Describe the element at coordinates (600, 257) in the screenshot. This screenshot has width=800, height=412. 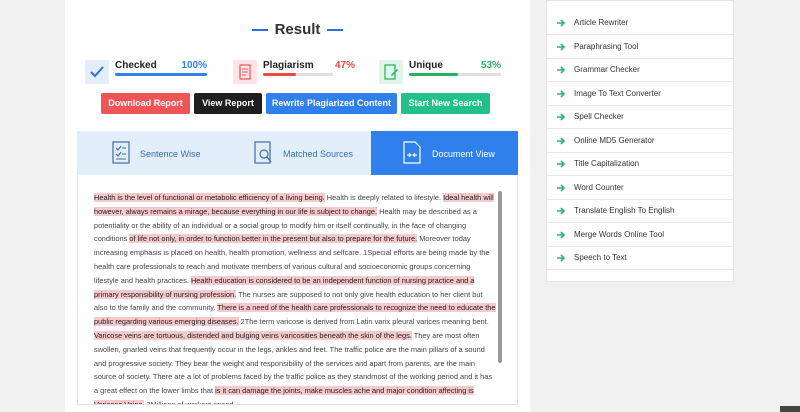
I see `sidebar-item-label: Speech to Text` at that location.